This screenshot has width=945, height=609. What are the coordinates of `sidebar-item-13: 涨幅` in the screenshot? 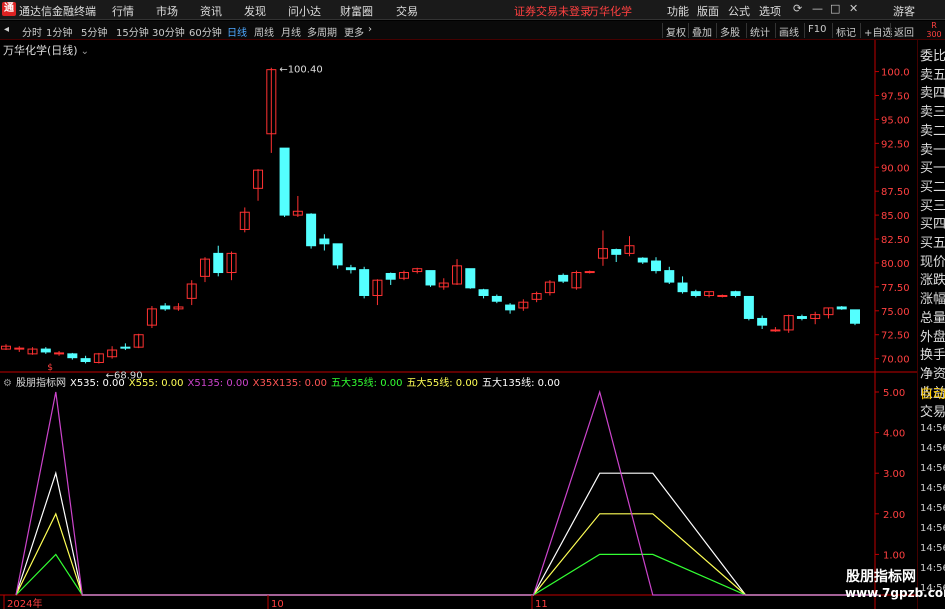 It's located at (932, 297).